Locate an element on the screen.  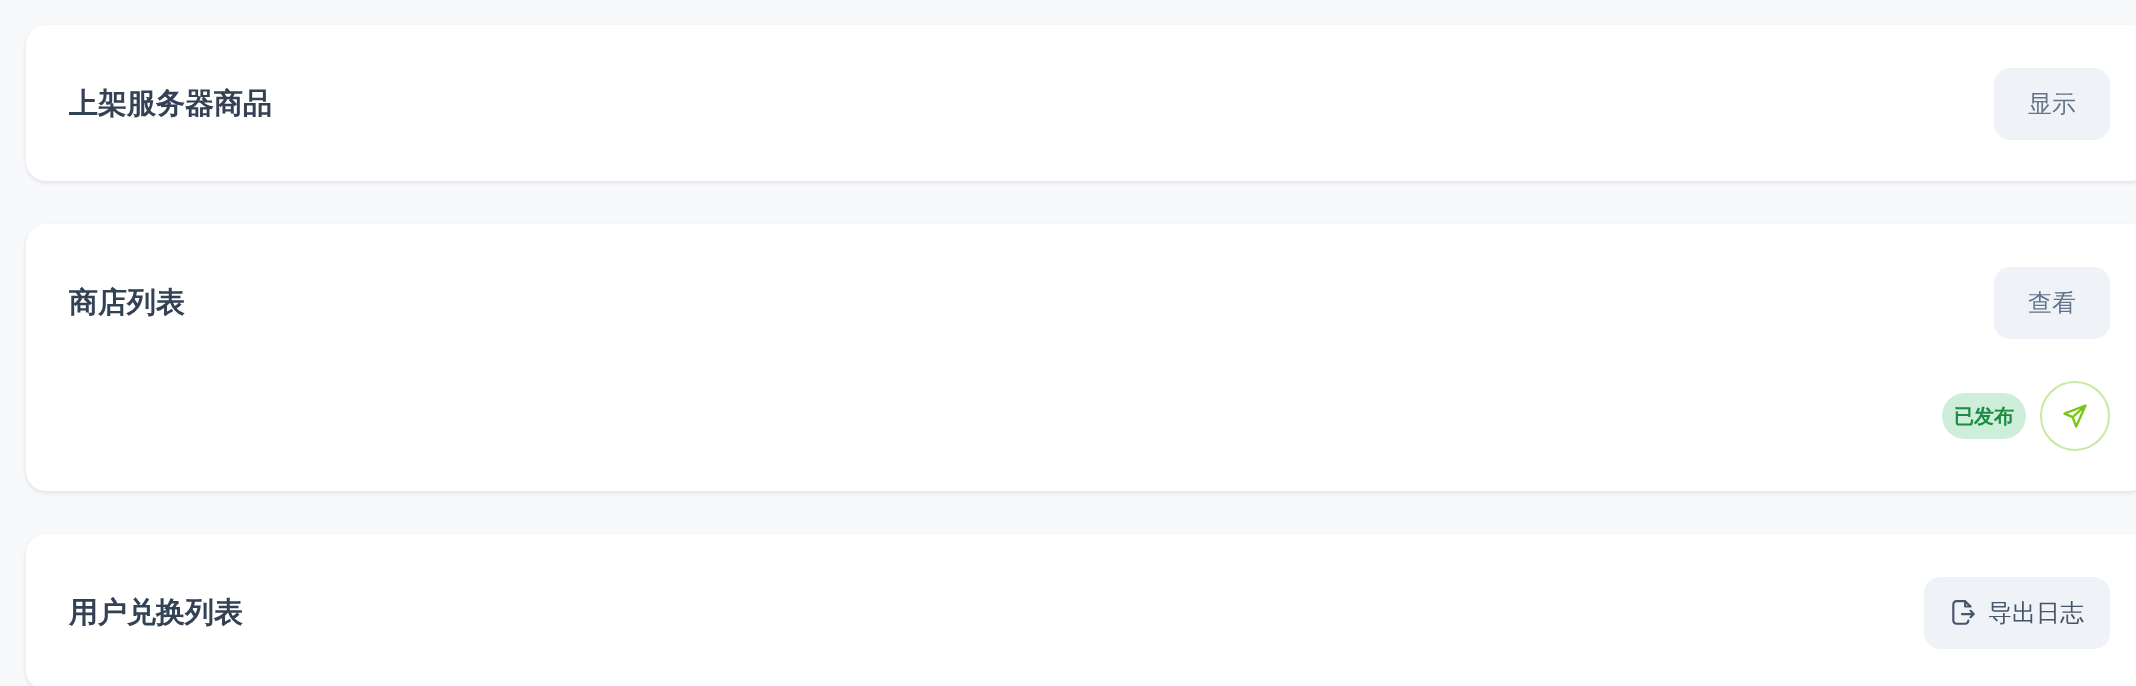
action-button: 查看 is located at coordinates (2052, 303).